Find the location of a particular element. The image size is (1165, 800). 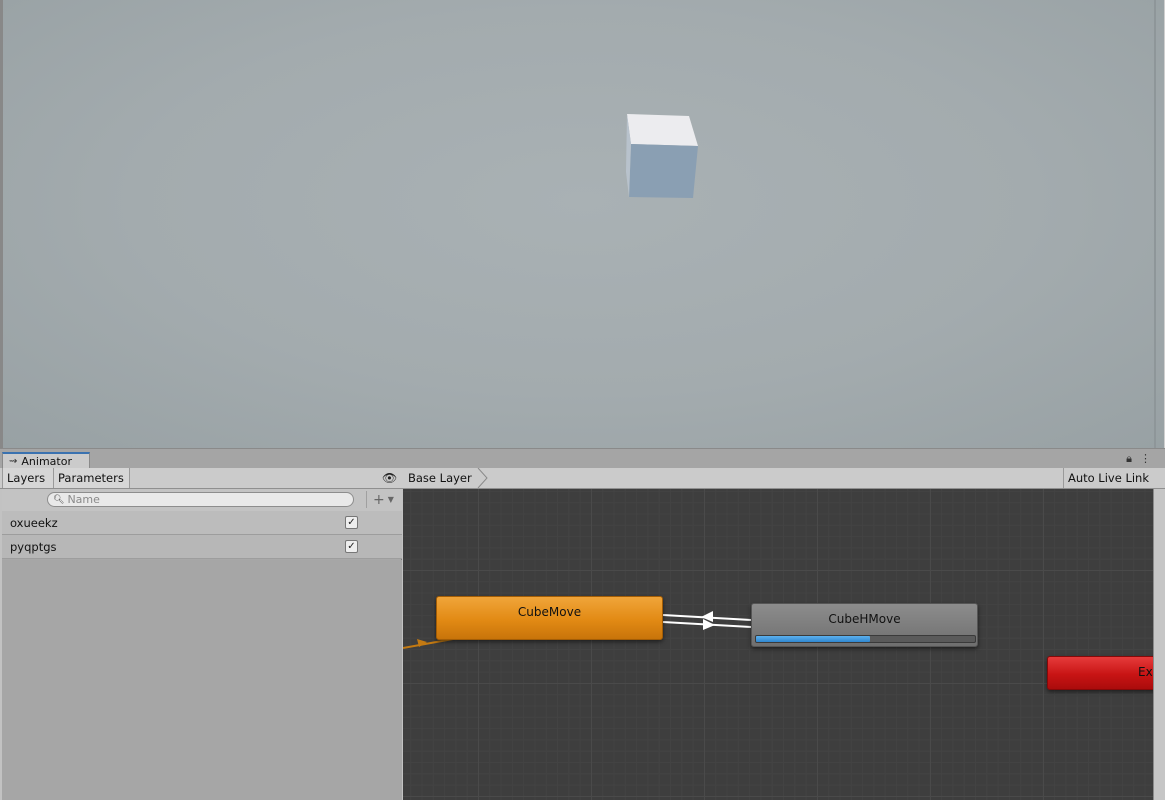

eye-icon: 👁︎ is located at coordinates (389, 478).